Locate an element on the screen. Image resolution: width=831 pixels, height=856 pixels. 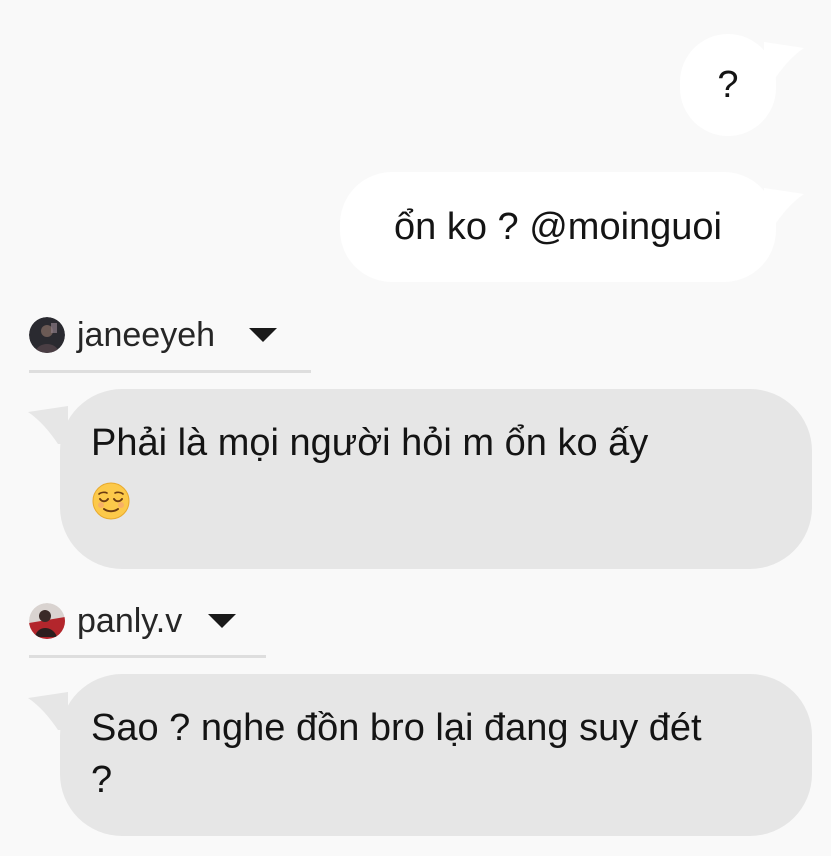
outgoing-message-bubble: ổn ko ? @moinguoi is located at coordinates (558, 227).